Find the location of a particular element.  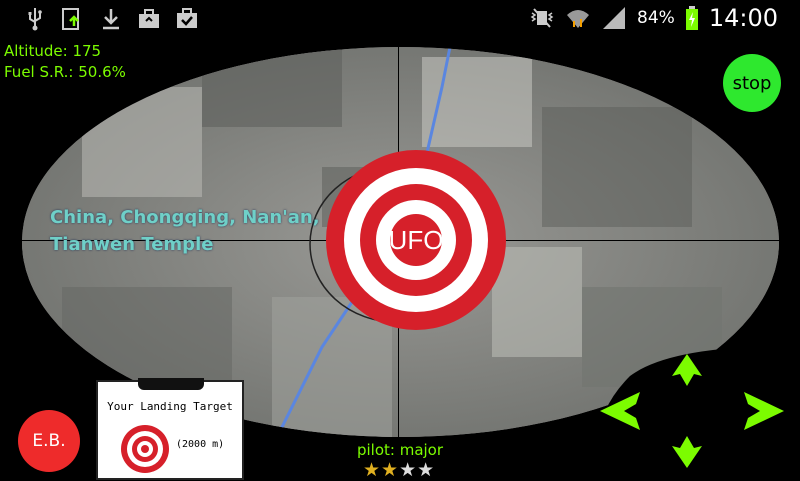

clipboard-clip is located at coordinates (171, 384).